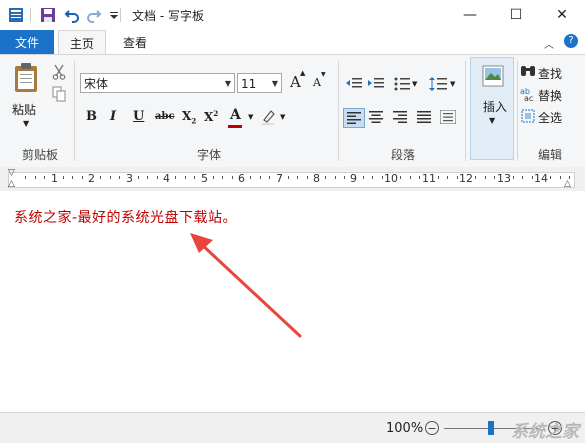 This screenshot has height=443, width=585. What do you see at coordinates (241, 178) in the screenshot?
I see `ruler-number: 6` at bounding box center [241, 178].